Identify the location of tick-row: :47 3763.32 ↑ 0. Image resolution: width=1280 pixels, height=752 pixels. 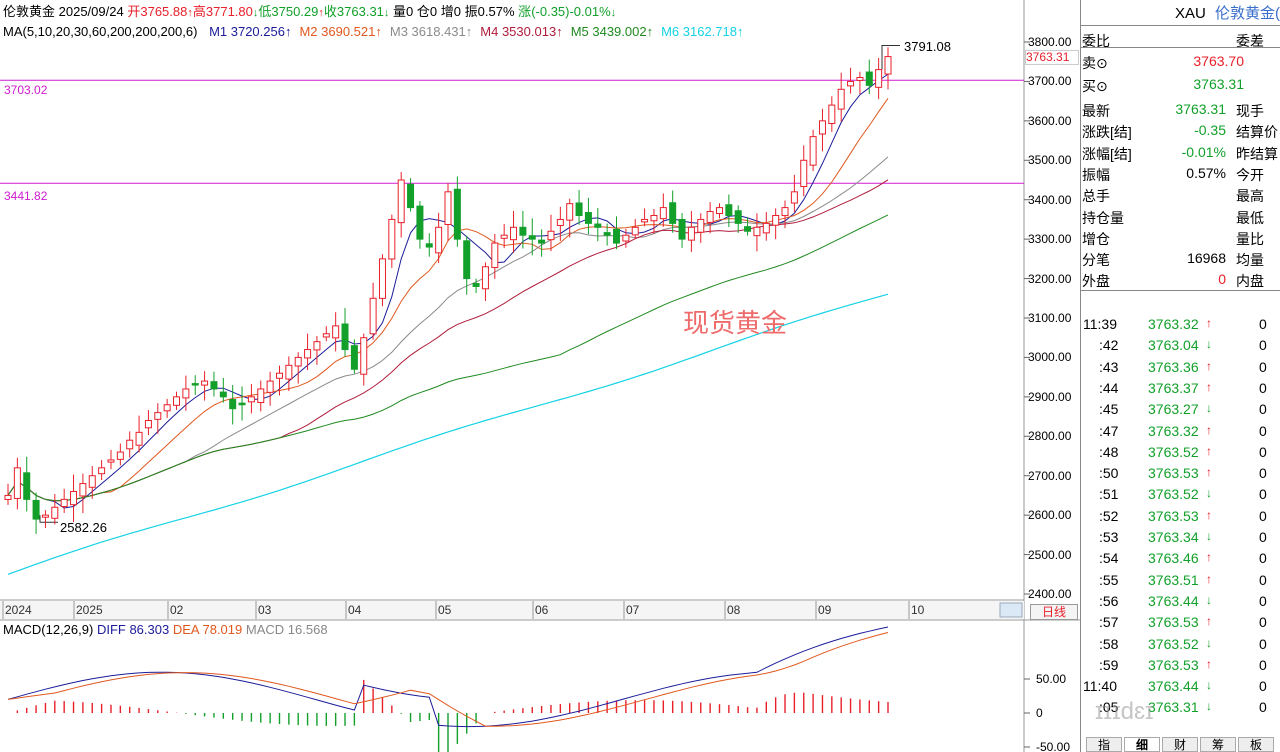
(1181, 430).